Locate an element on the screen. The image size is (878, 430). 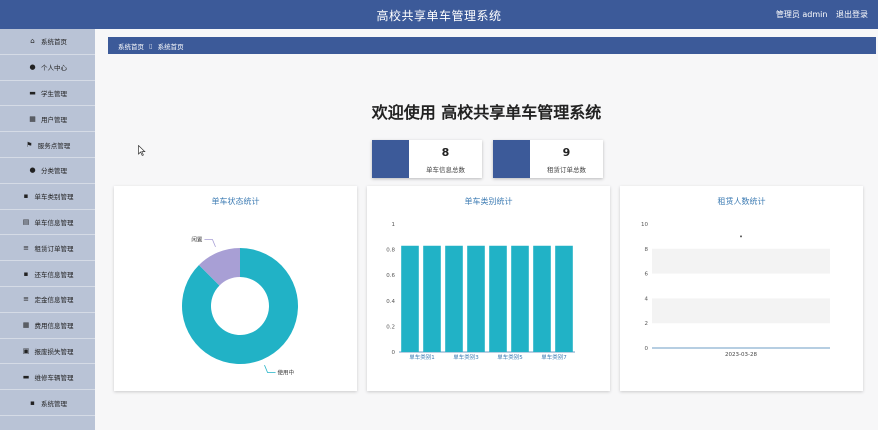
sidebar-item-label: 服务点管理 is located at coordinates (54, 145).